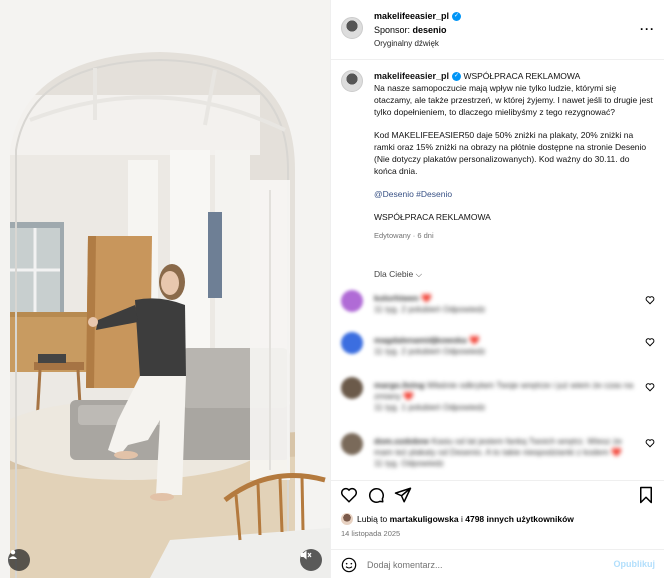 Image resolution: width=664 pixels, height=579 pixels. I want to click on comment-meta: 11 tyg. 1 polubień Odpowiedz, so click(430, 407).